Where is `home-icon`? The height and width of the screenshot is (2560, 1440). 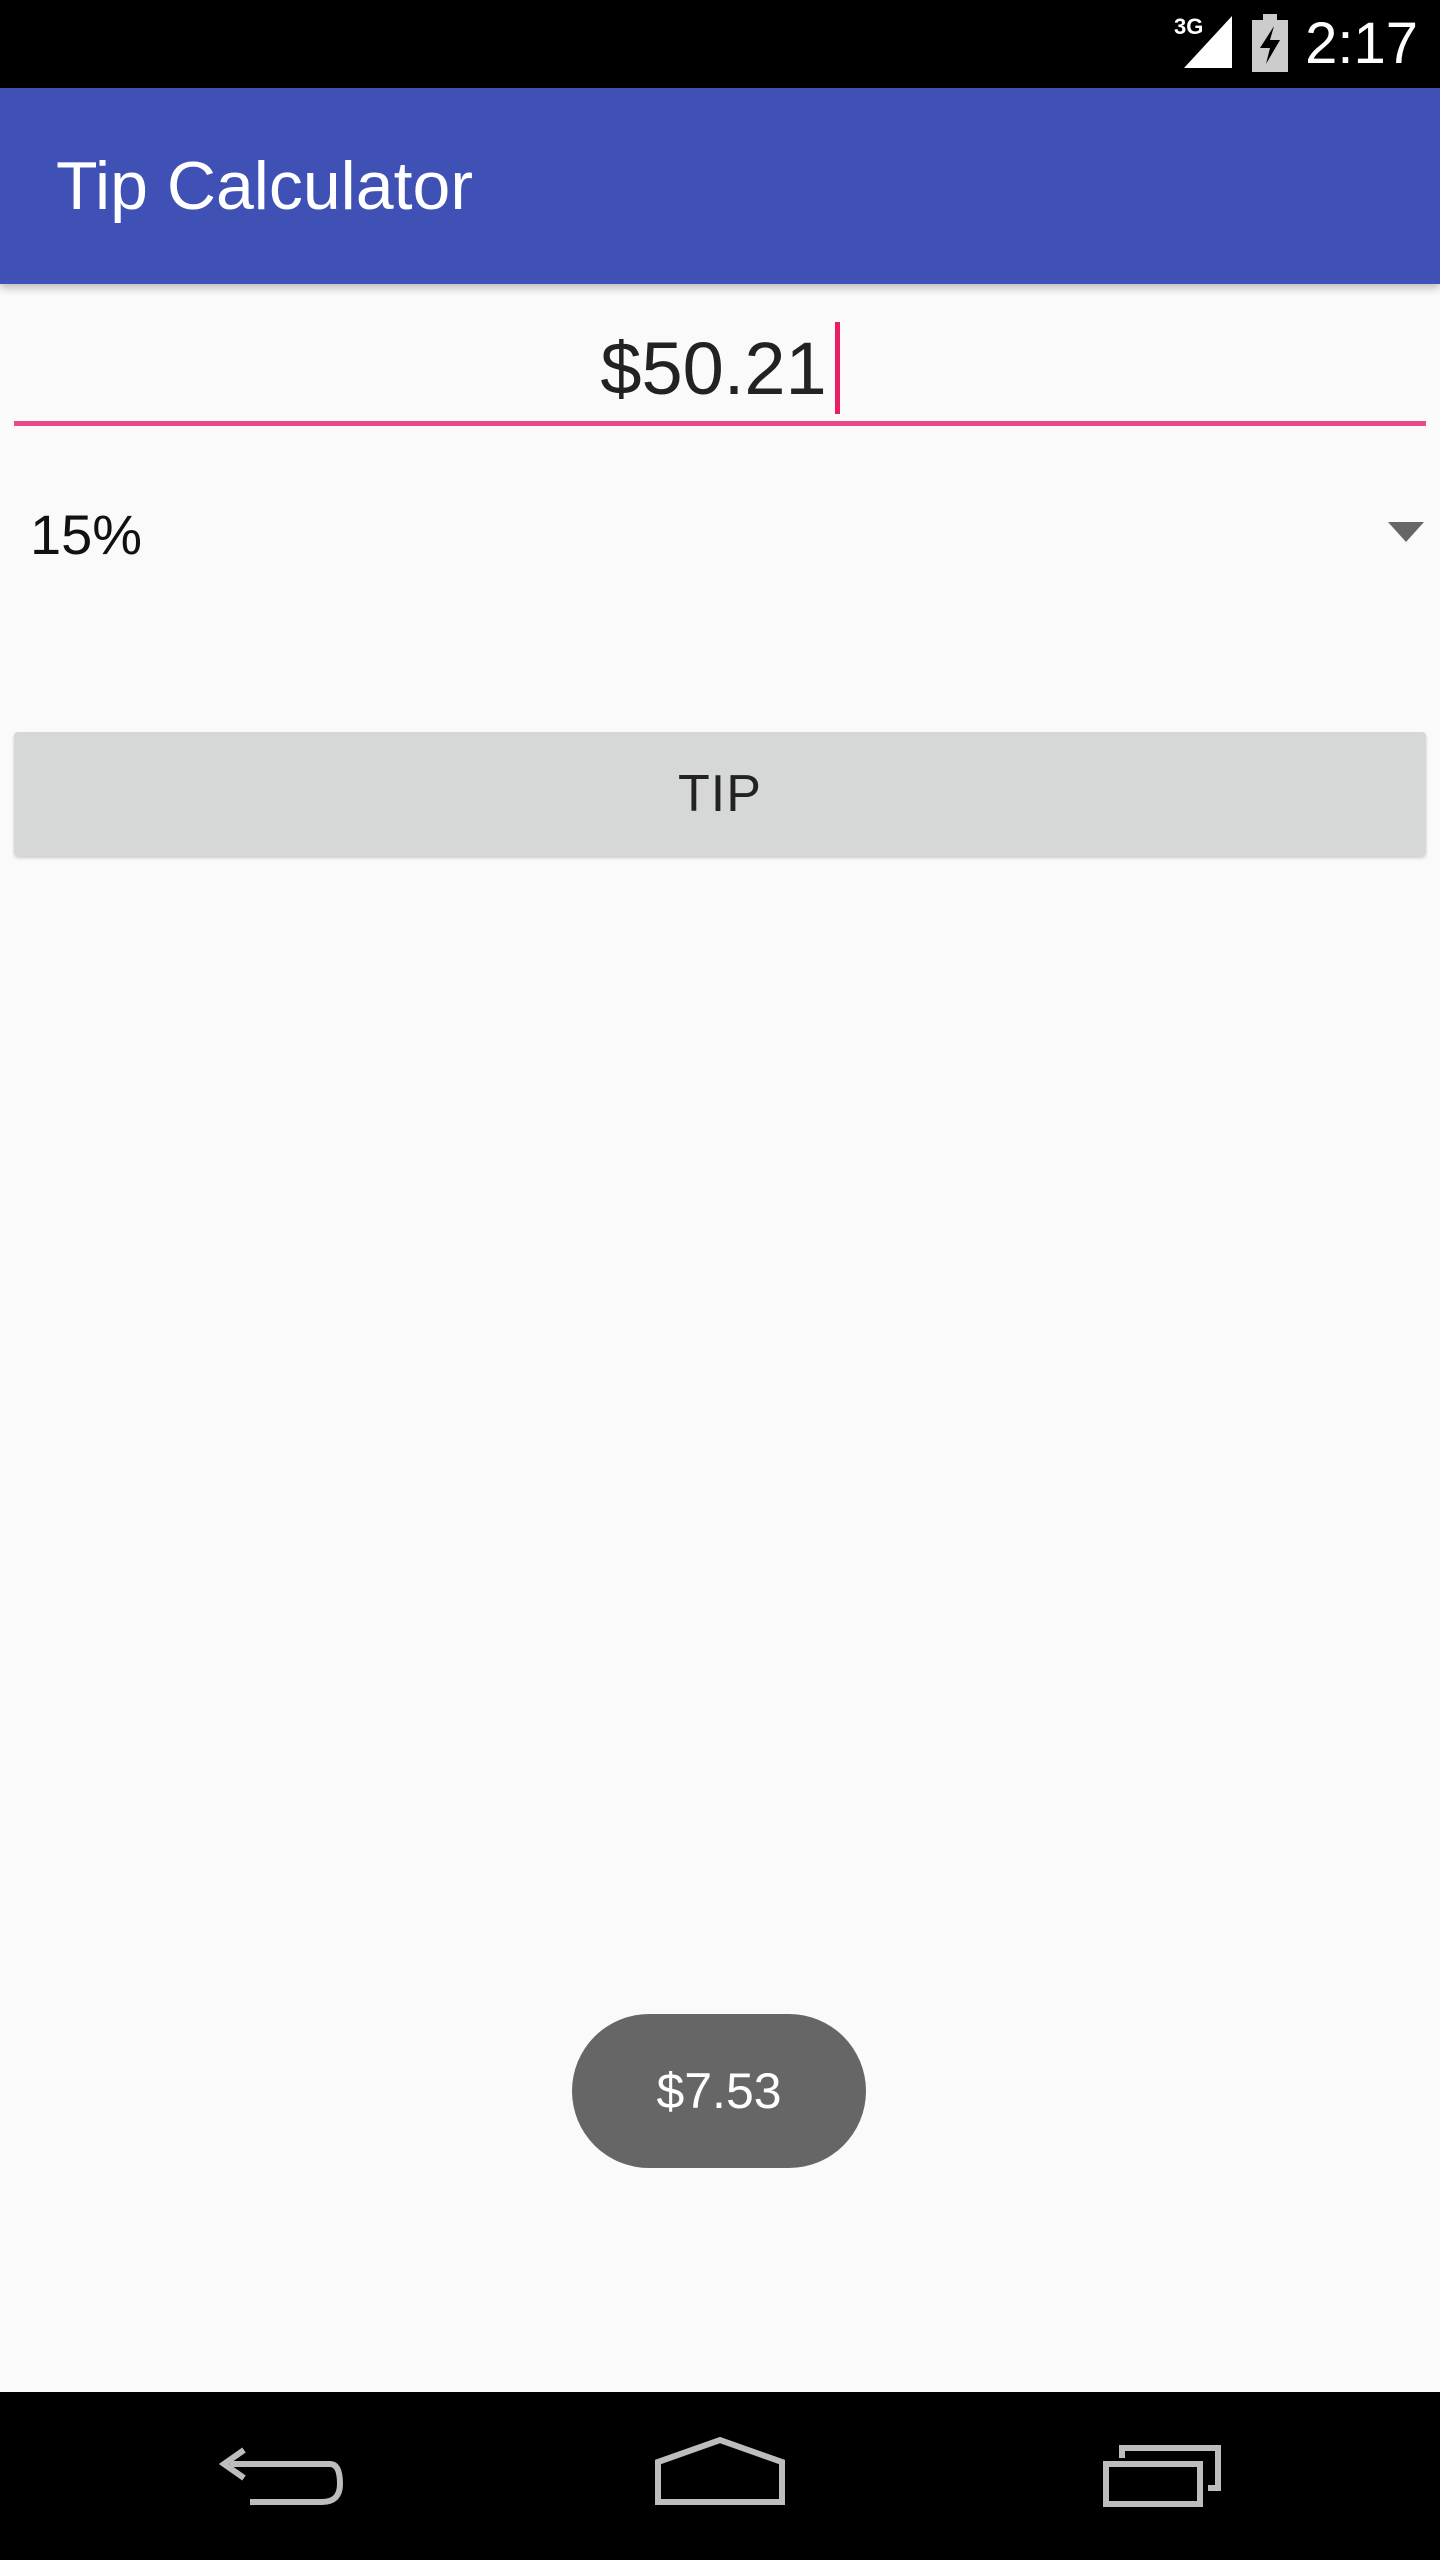
home-icon is located at coordinates (720, 2477).